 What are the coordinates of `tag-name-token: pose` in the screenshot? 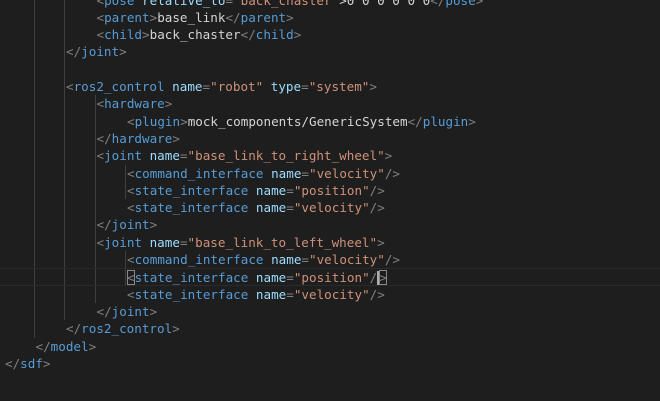 It's located at (119, 4).